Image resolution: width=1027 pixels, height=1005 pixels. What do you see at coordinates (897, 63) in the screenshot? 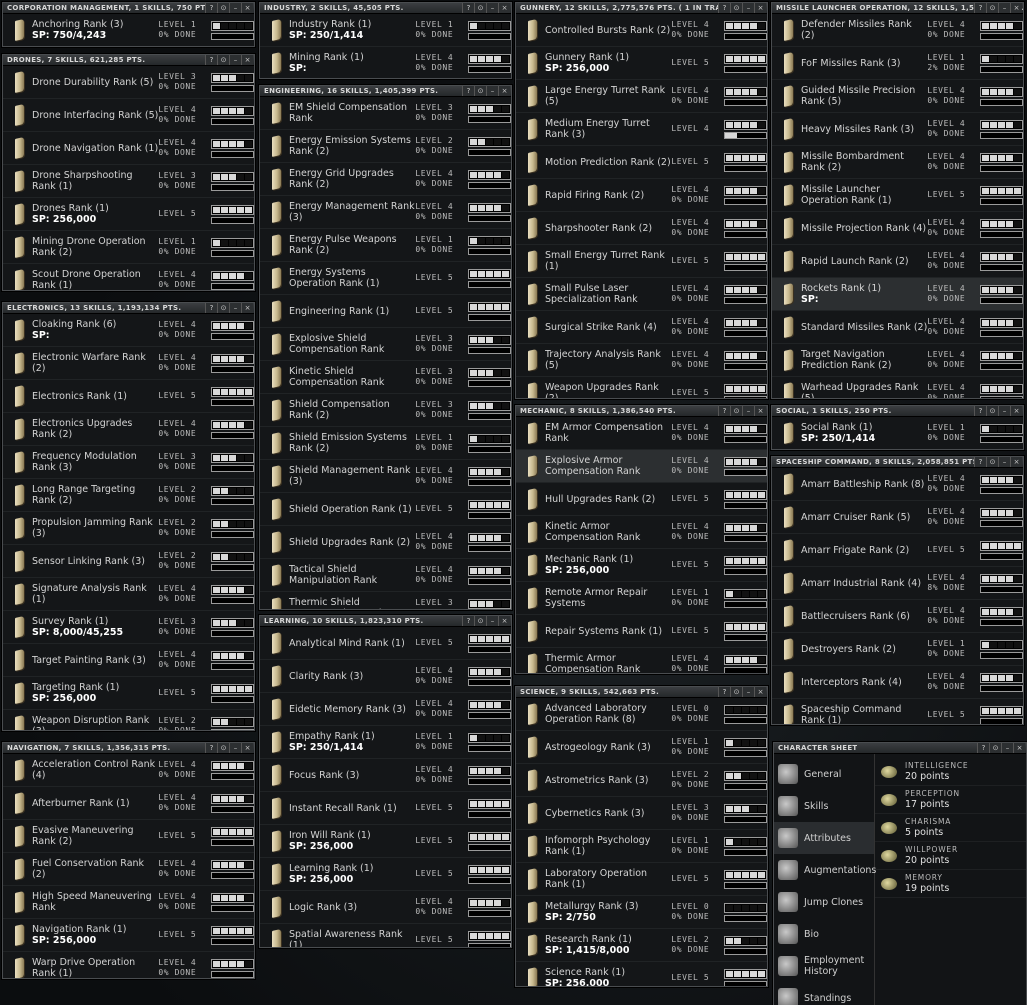
I see `skill-row: FoF Missiles Rank (3) LEVEL 1 2% DONE` at bounding box center [897, 63].